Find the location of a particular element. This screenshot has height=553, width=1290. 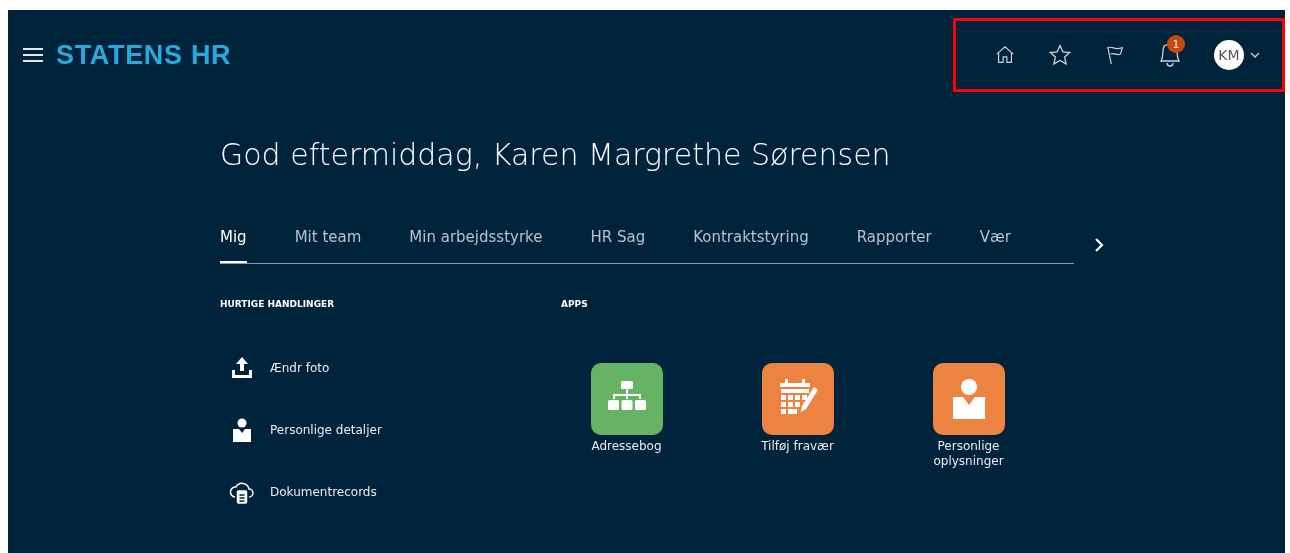

flag-icon is located at coordinates (1115, 55).